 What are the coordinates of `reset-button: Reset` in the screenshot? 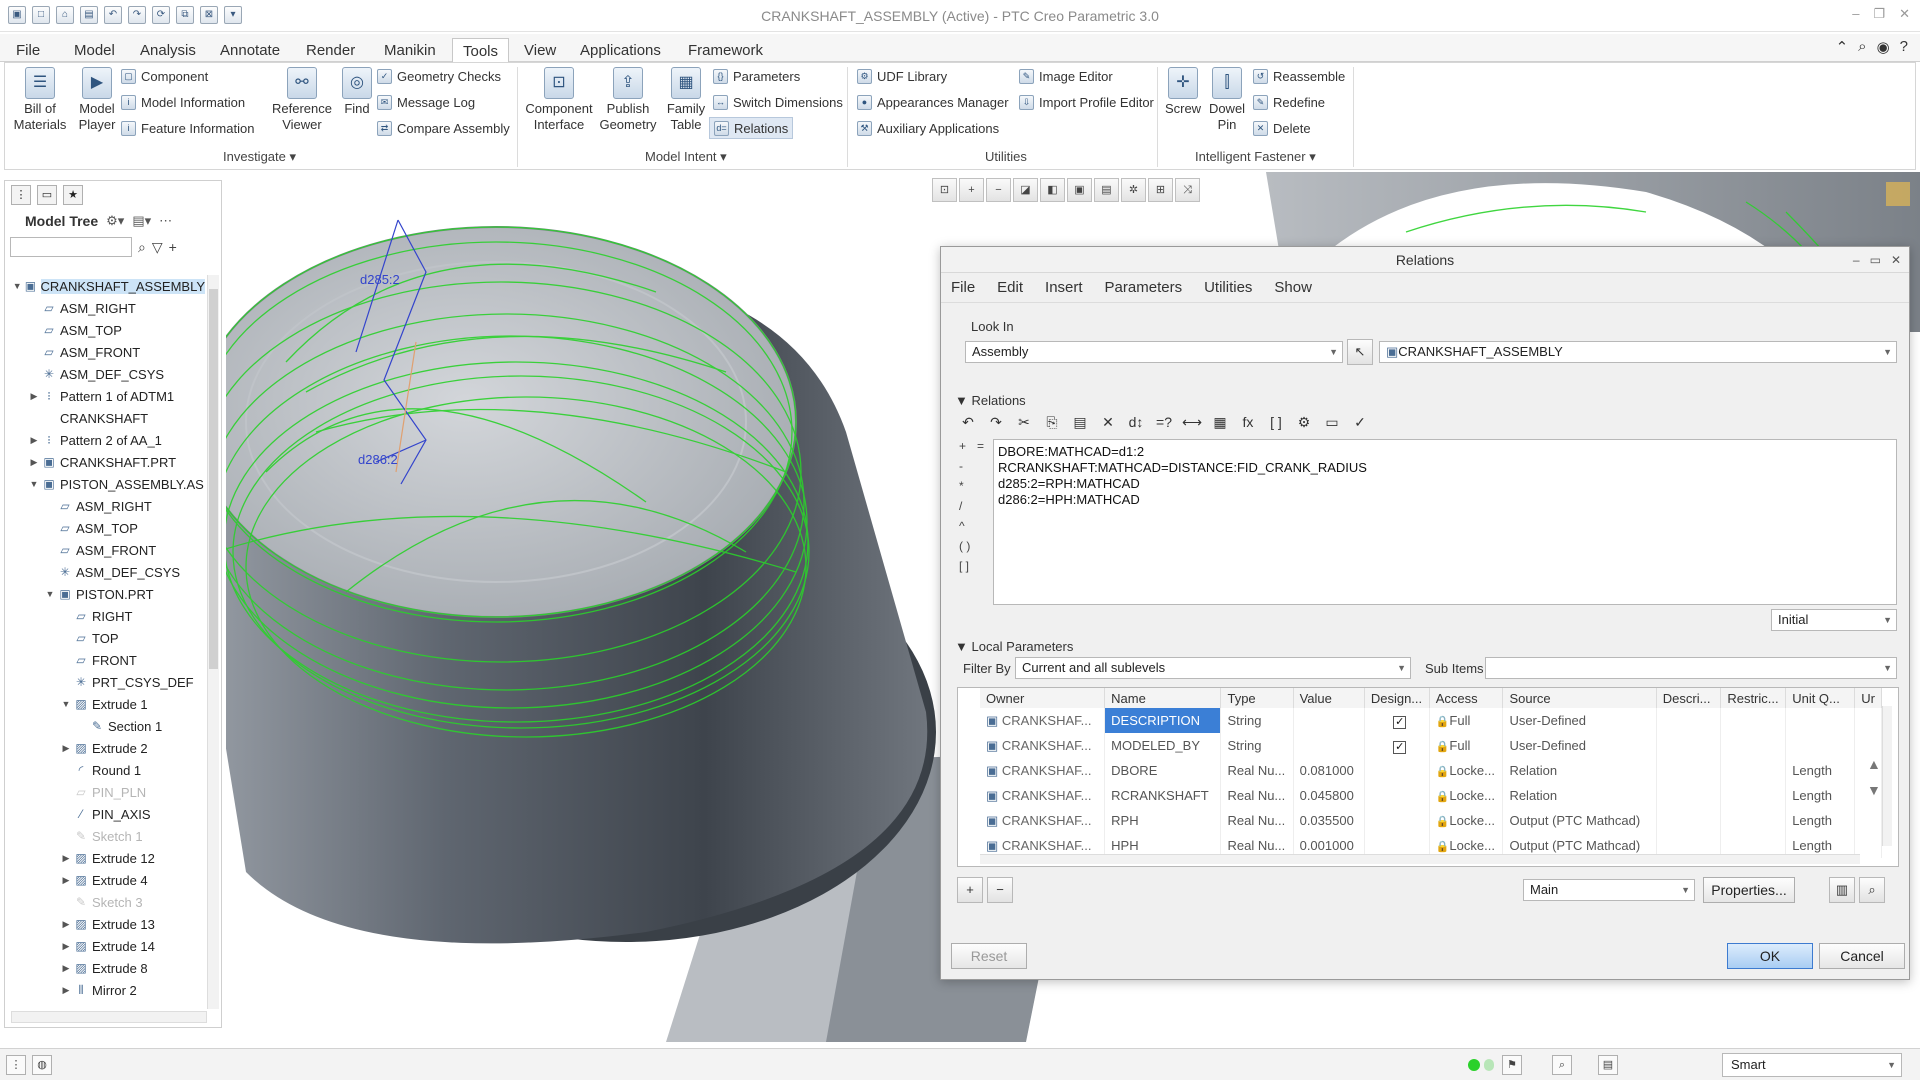 It's located at (989, 956).